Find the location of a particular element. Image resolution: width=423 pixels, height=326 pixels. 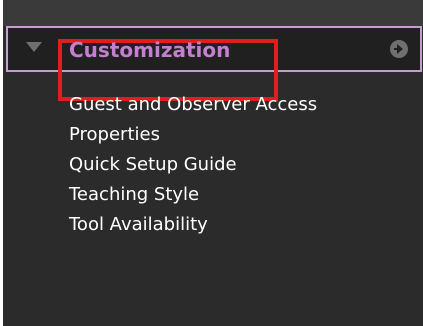

menu-item-tool-availability: Tool Availability is located at coordinates (239, 225).